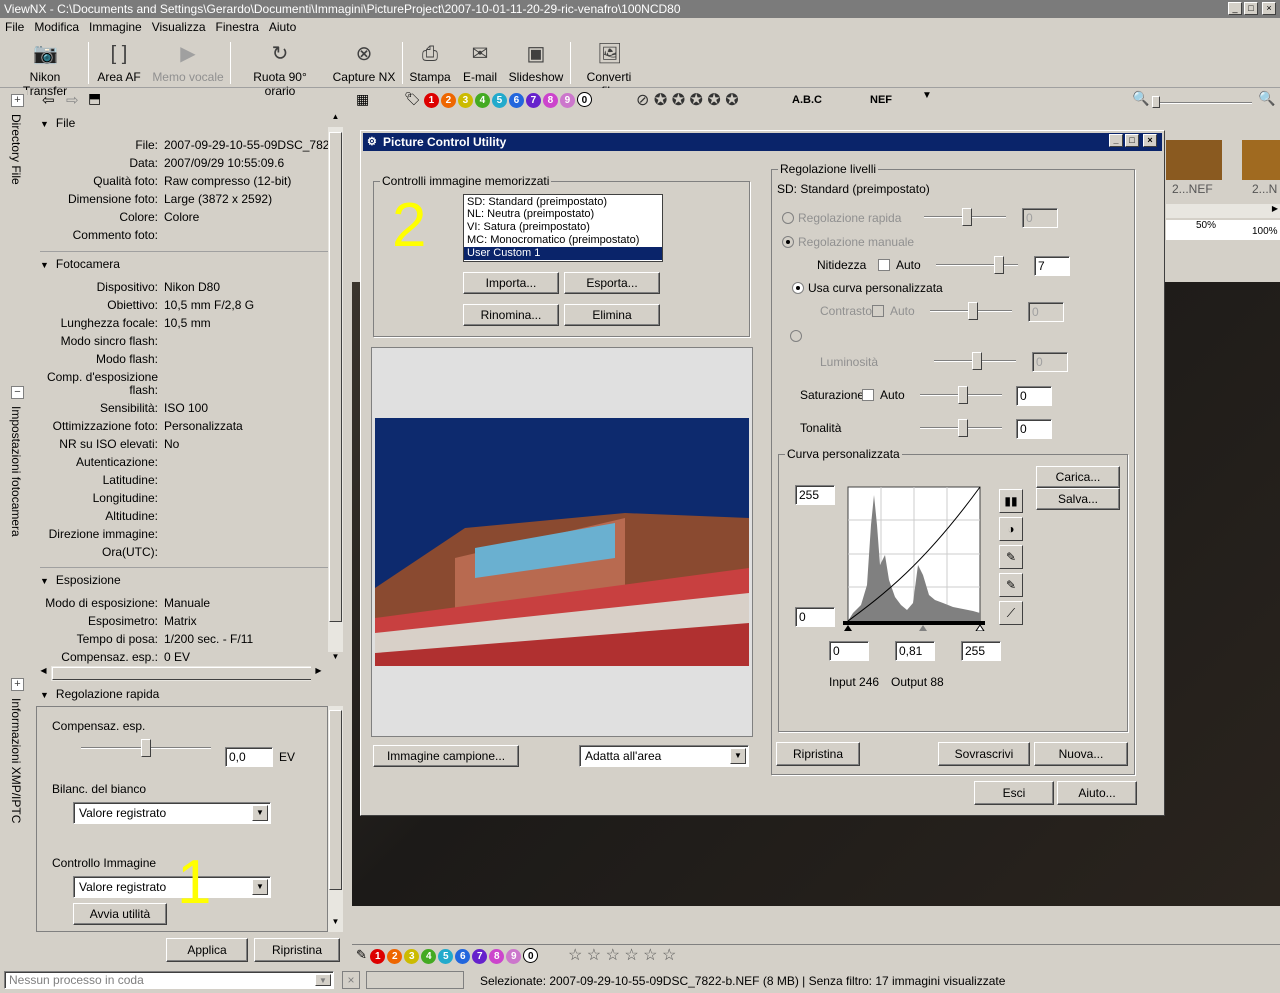 The image size is (1280, 993). Describe the element at coordinates (280, 69) in the screenshot. I see `rotate-button: ↻ Ruota 90° orario` at that location.